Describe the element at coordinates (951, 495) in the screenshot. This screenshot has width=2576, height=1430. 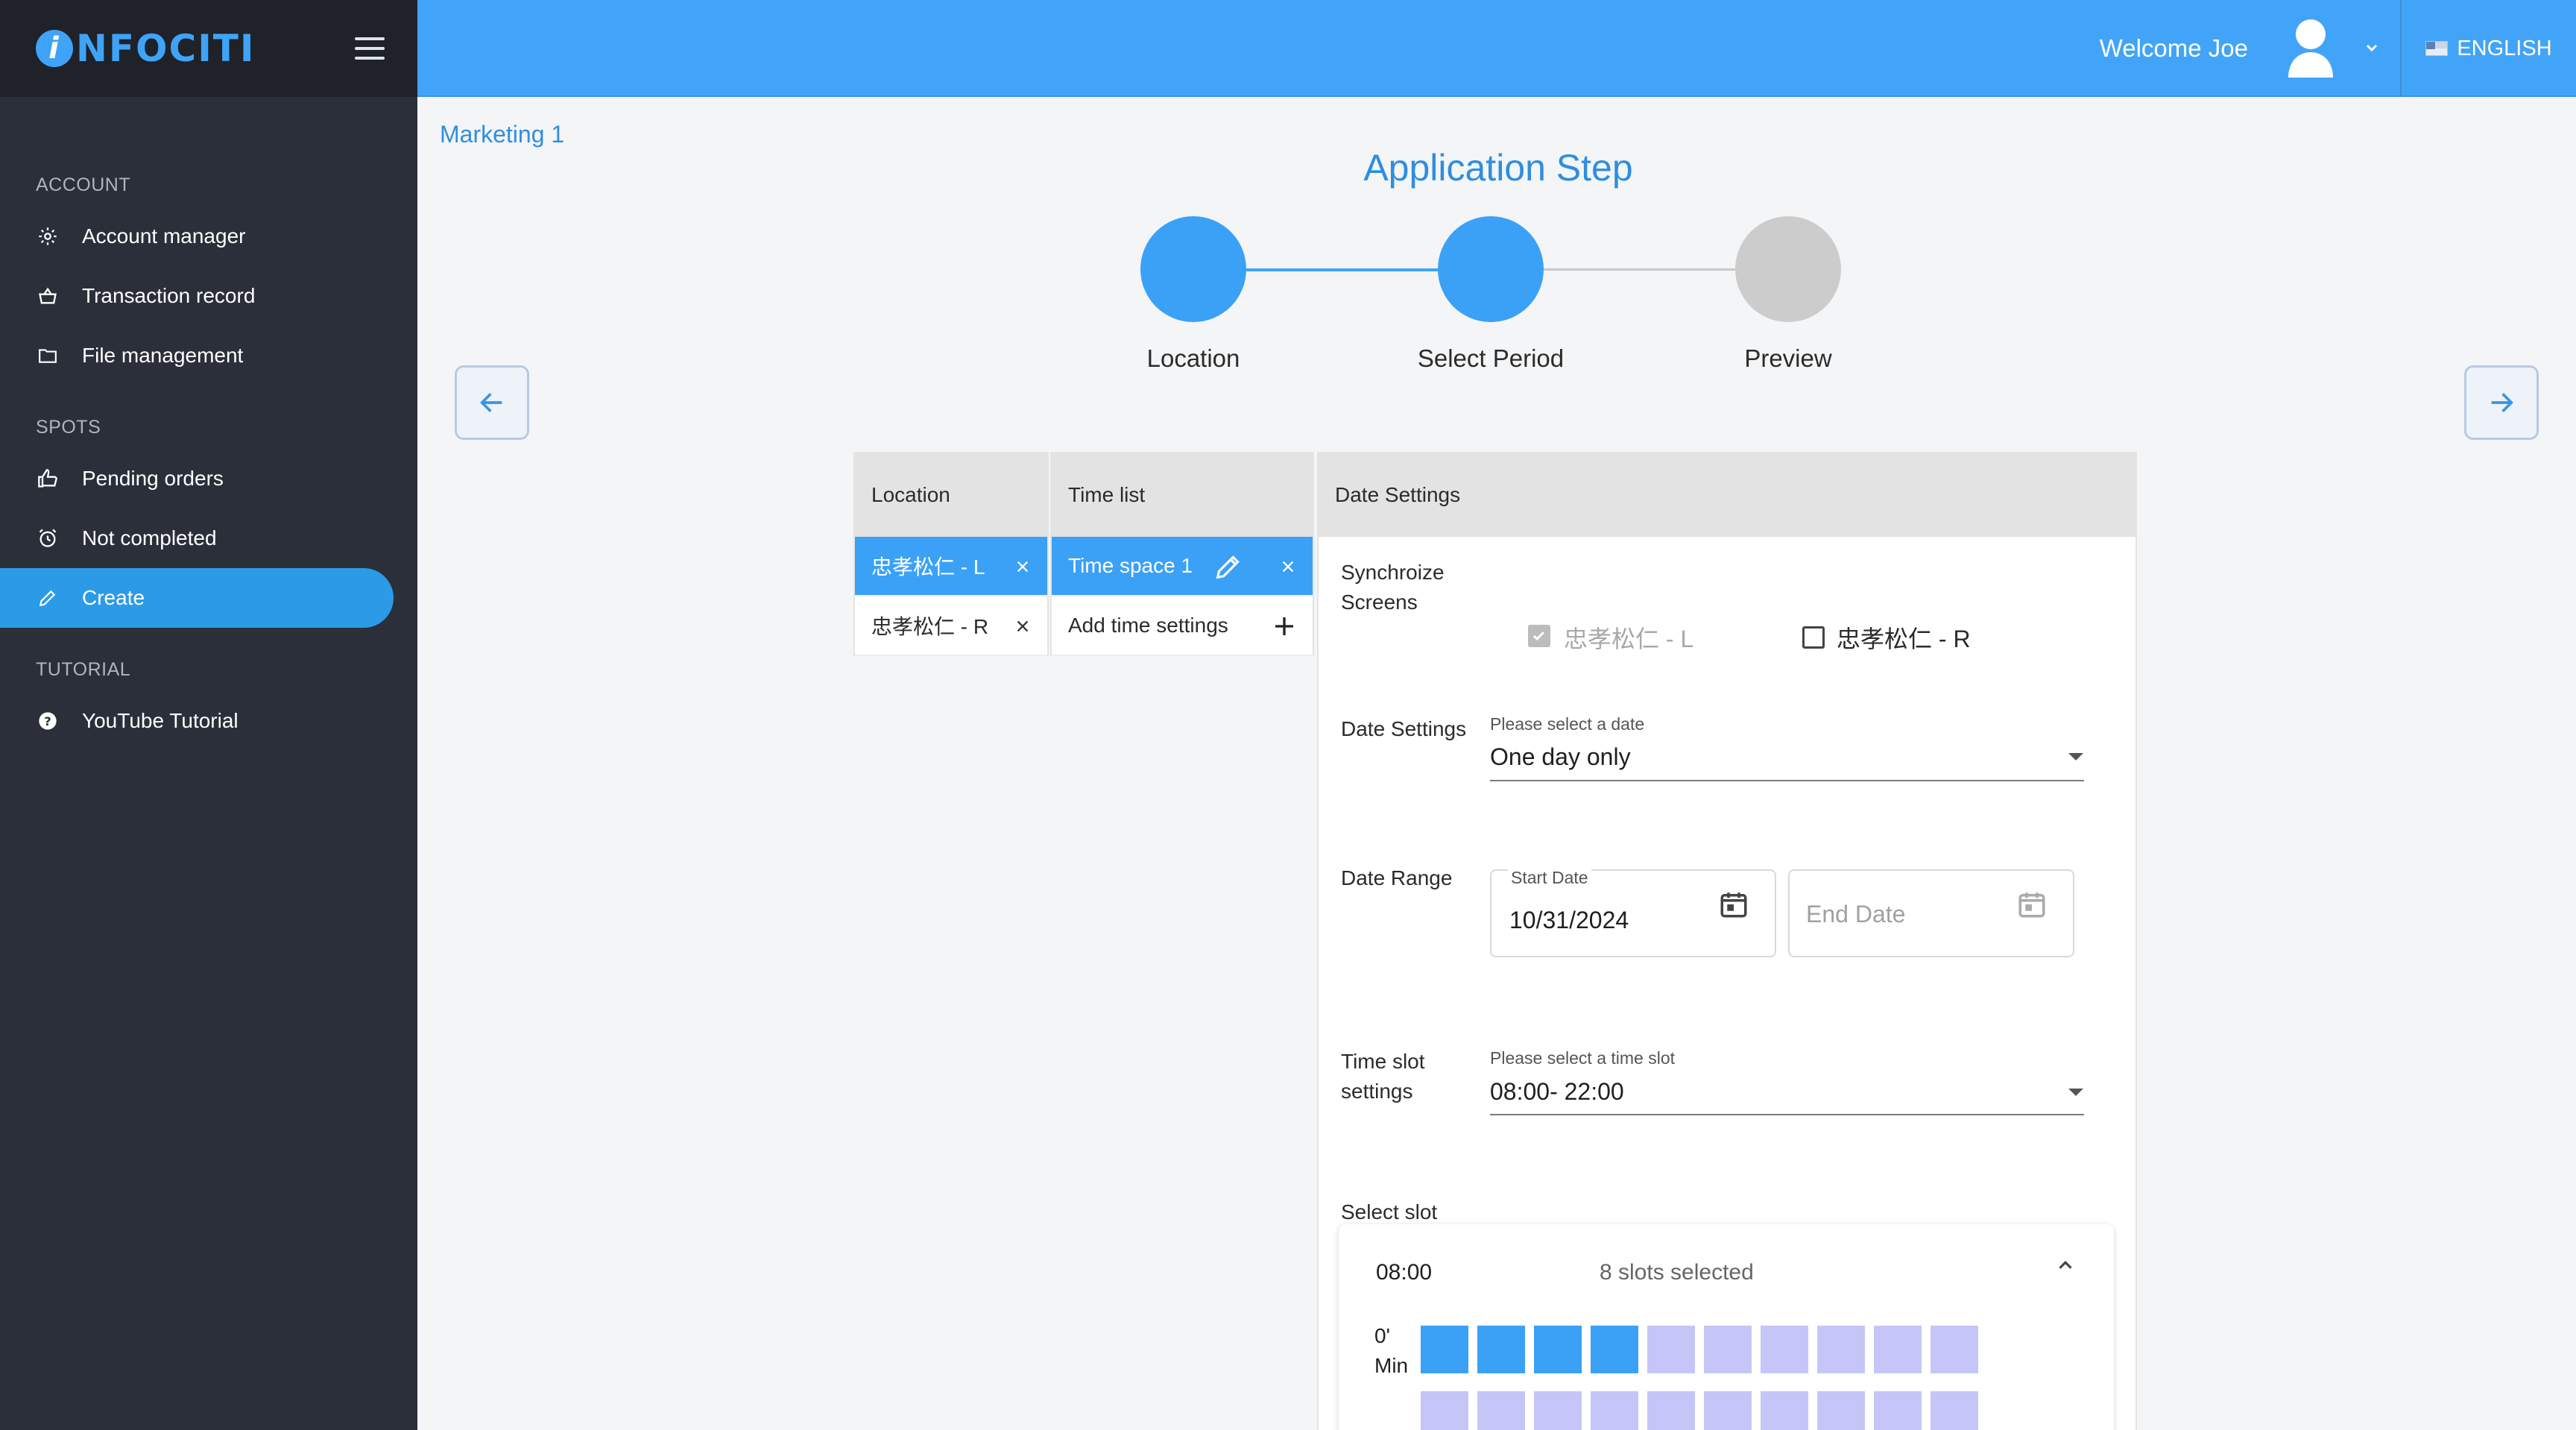
I see `location-panel-header: Location` at that location.